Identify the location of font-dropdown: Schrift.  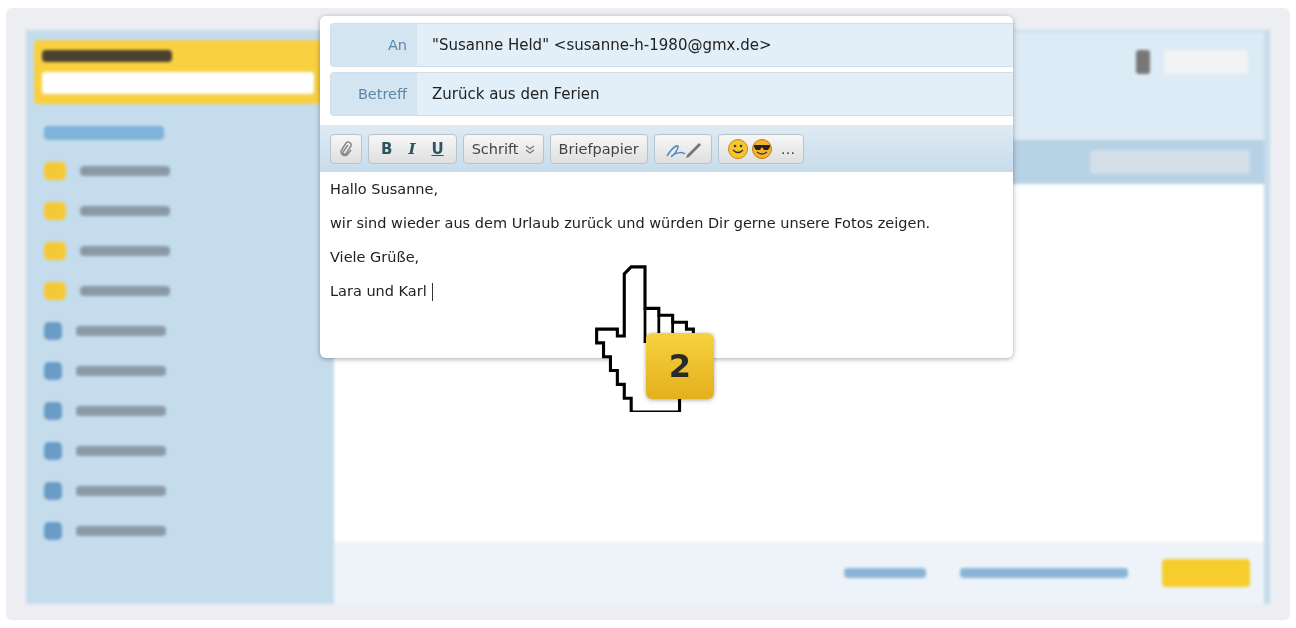
(503, 148).